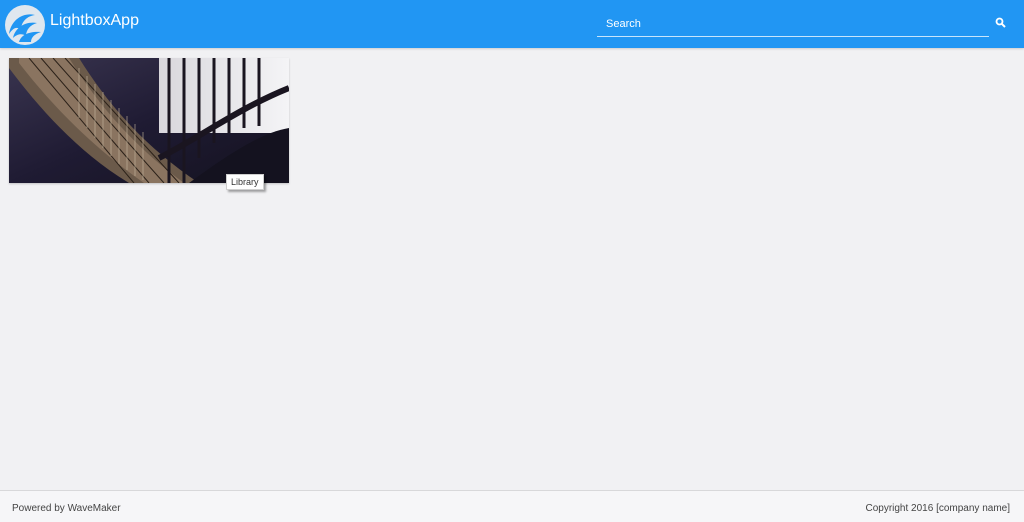 Image resolution: width=1024 pixels, height=522 pixels. Describe the element at coordinates (25, 25) in the screenshot. I see `wave-logo-icon` at that location.